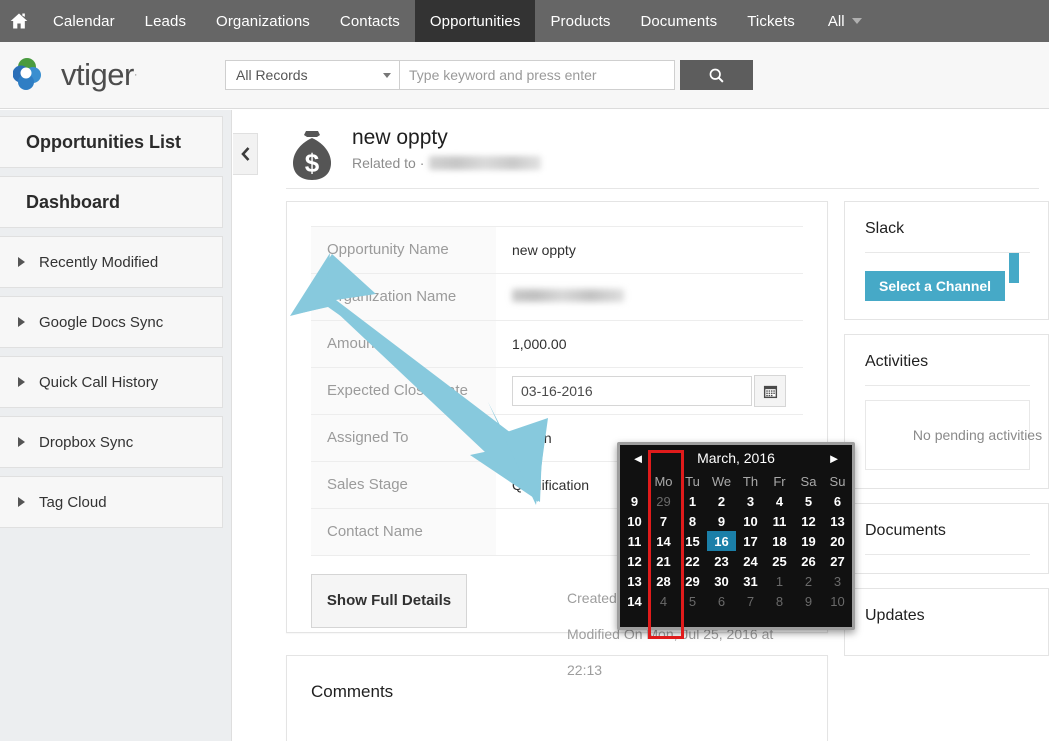  Describe the element at coordinates (638, 458) in the screenshot. I see `prev-month-button: ◄` at that location.